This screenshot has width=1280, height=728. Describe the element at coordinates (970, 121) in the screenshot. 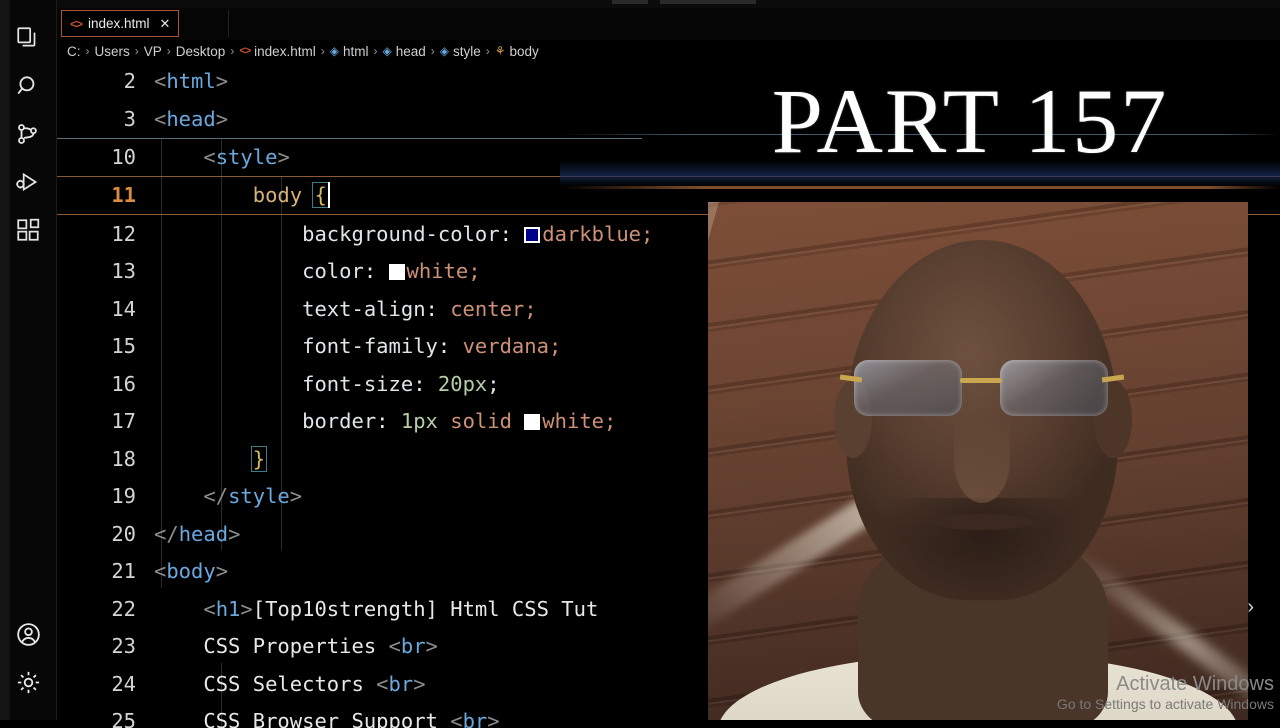

I see `part-title-overlay: PART 157` at that location.